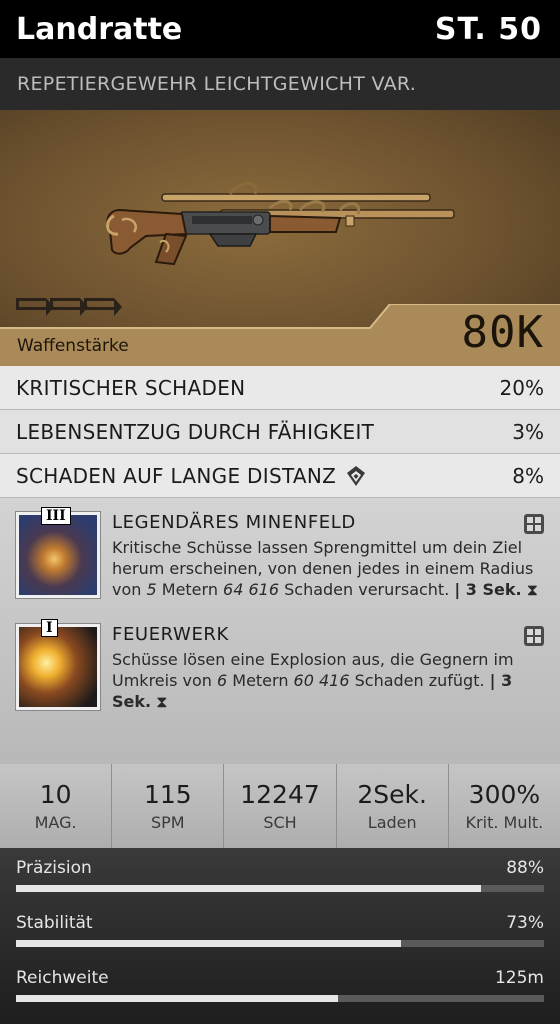 The height and width of the screenshot is (1024, 560). I want to click on attribute-name: KRITISCHER SCHADEN, so click(131, 387).